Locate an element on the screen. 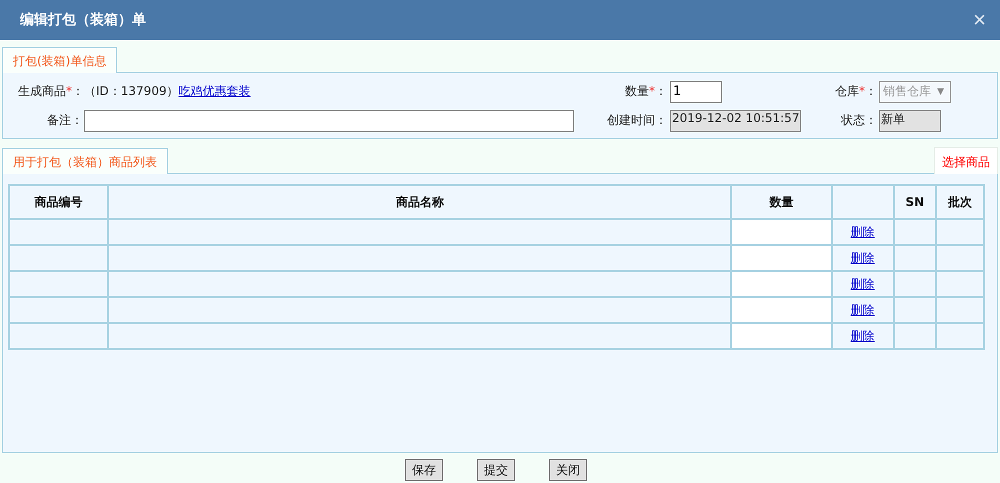  status-field: 新单 is located at coordinates (910, 121).